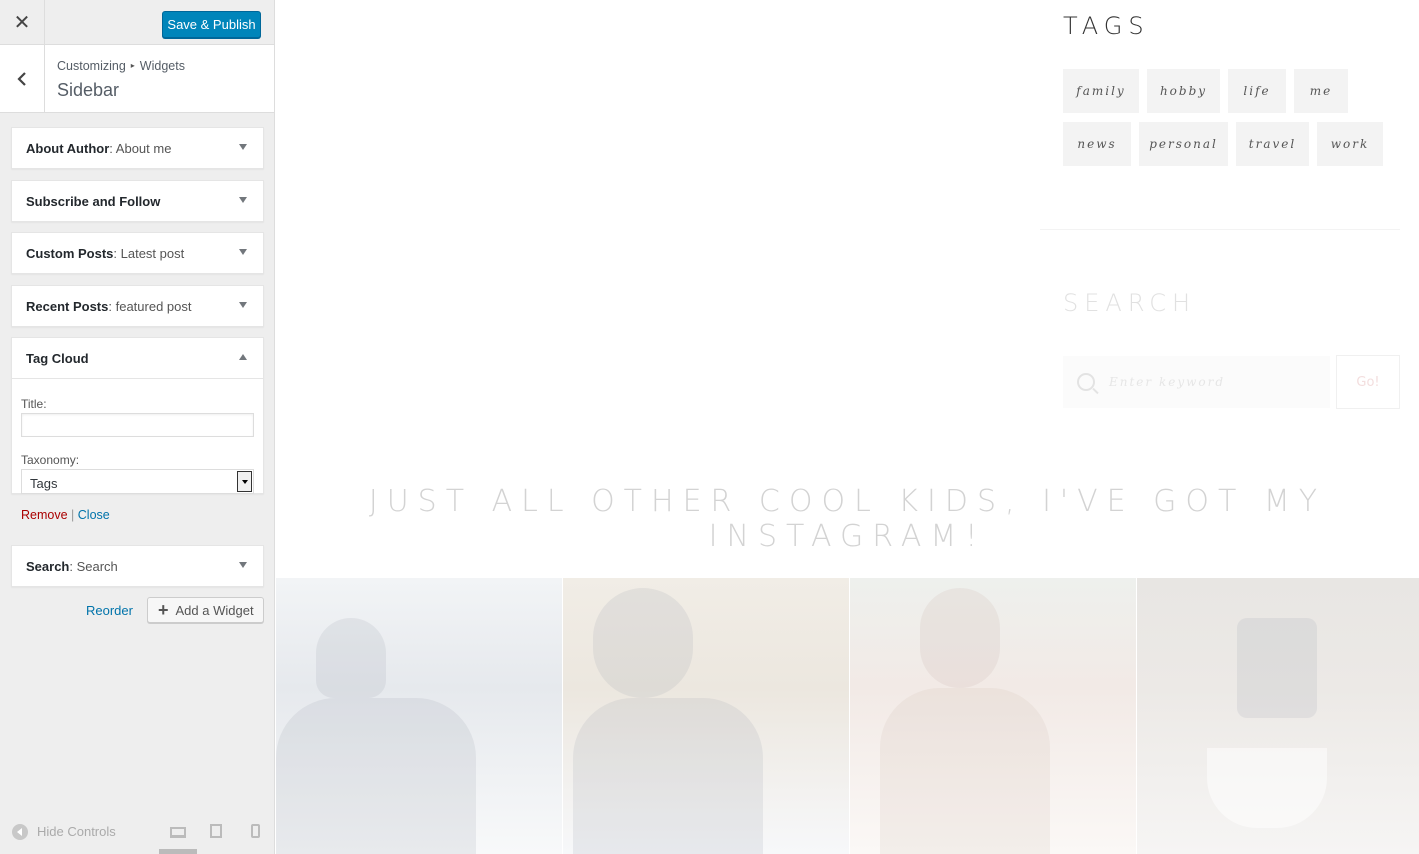 This screenshot has width=1419, height=854. Describe the element at coordinates (91, 66) in the screenshot. I see `breadcrumb-root: Customizing` at that location.